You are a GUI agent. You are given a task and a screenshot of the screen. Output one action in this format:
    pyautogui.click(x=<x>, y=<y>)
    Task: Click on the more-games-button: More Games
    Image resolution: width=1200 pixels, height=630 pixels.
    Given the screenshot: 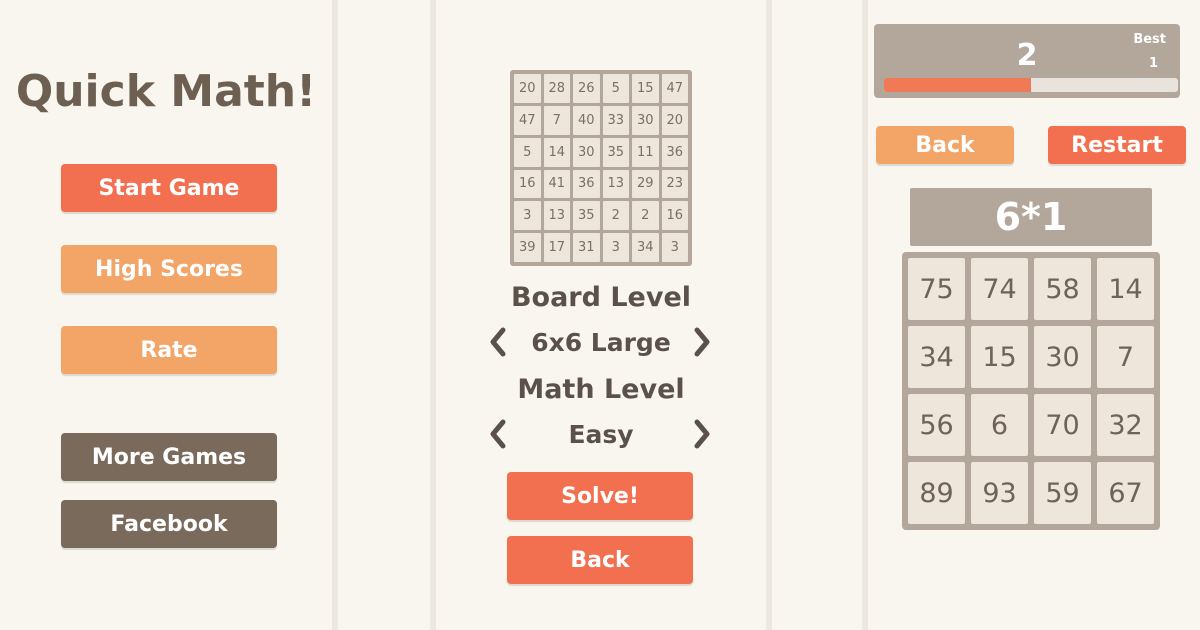 What is the action you would take?
    pyautogui.click(x=169, y=457)
    